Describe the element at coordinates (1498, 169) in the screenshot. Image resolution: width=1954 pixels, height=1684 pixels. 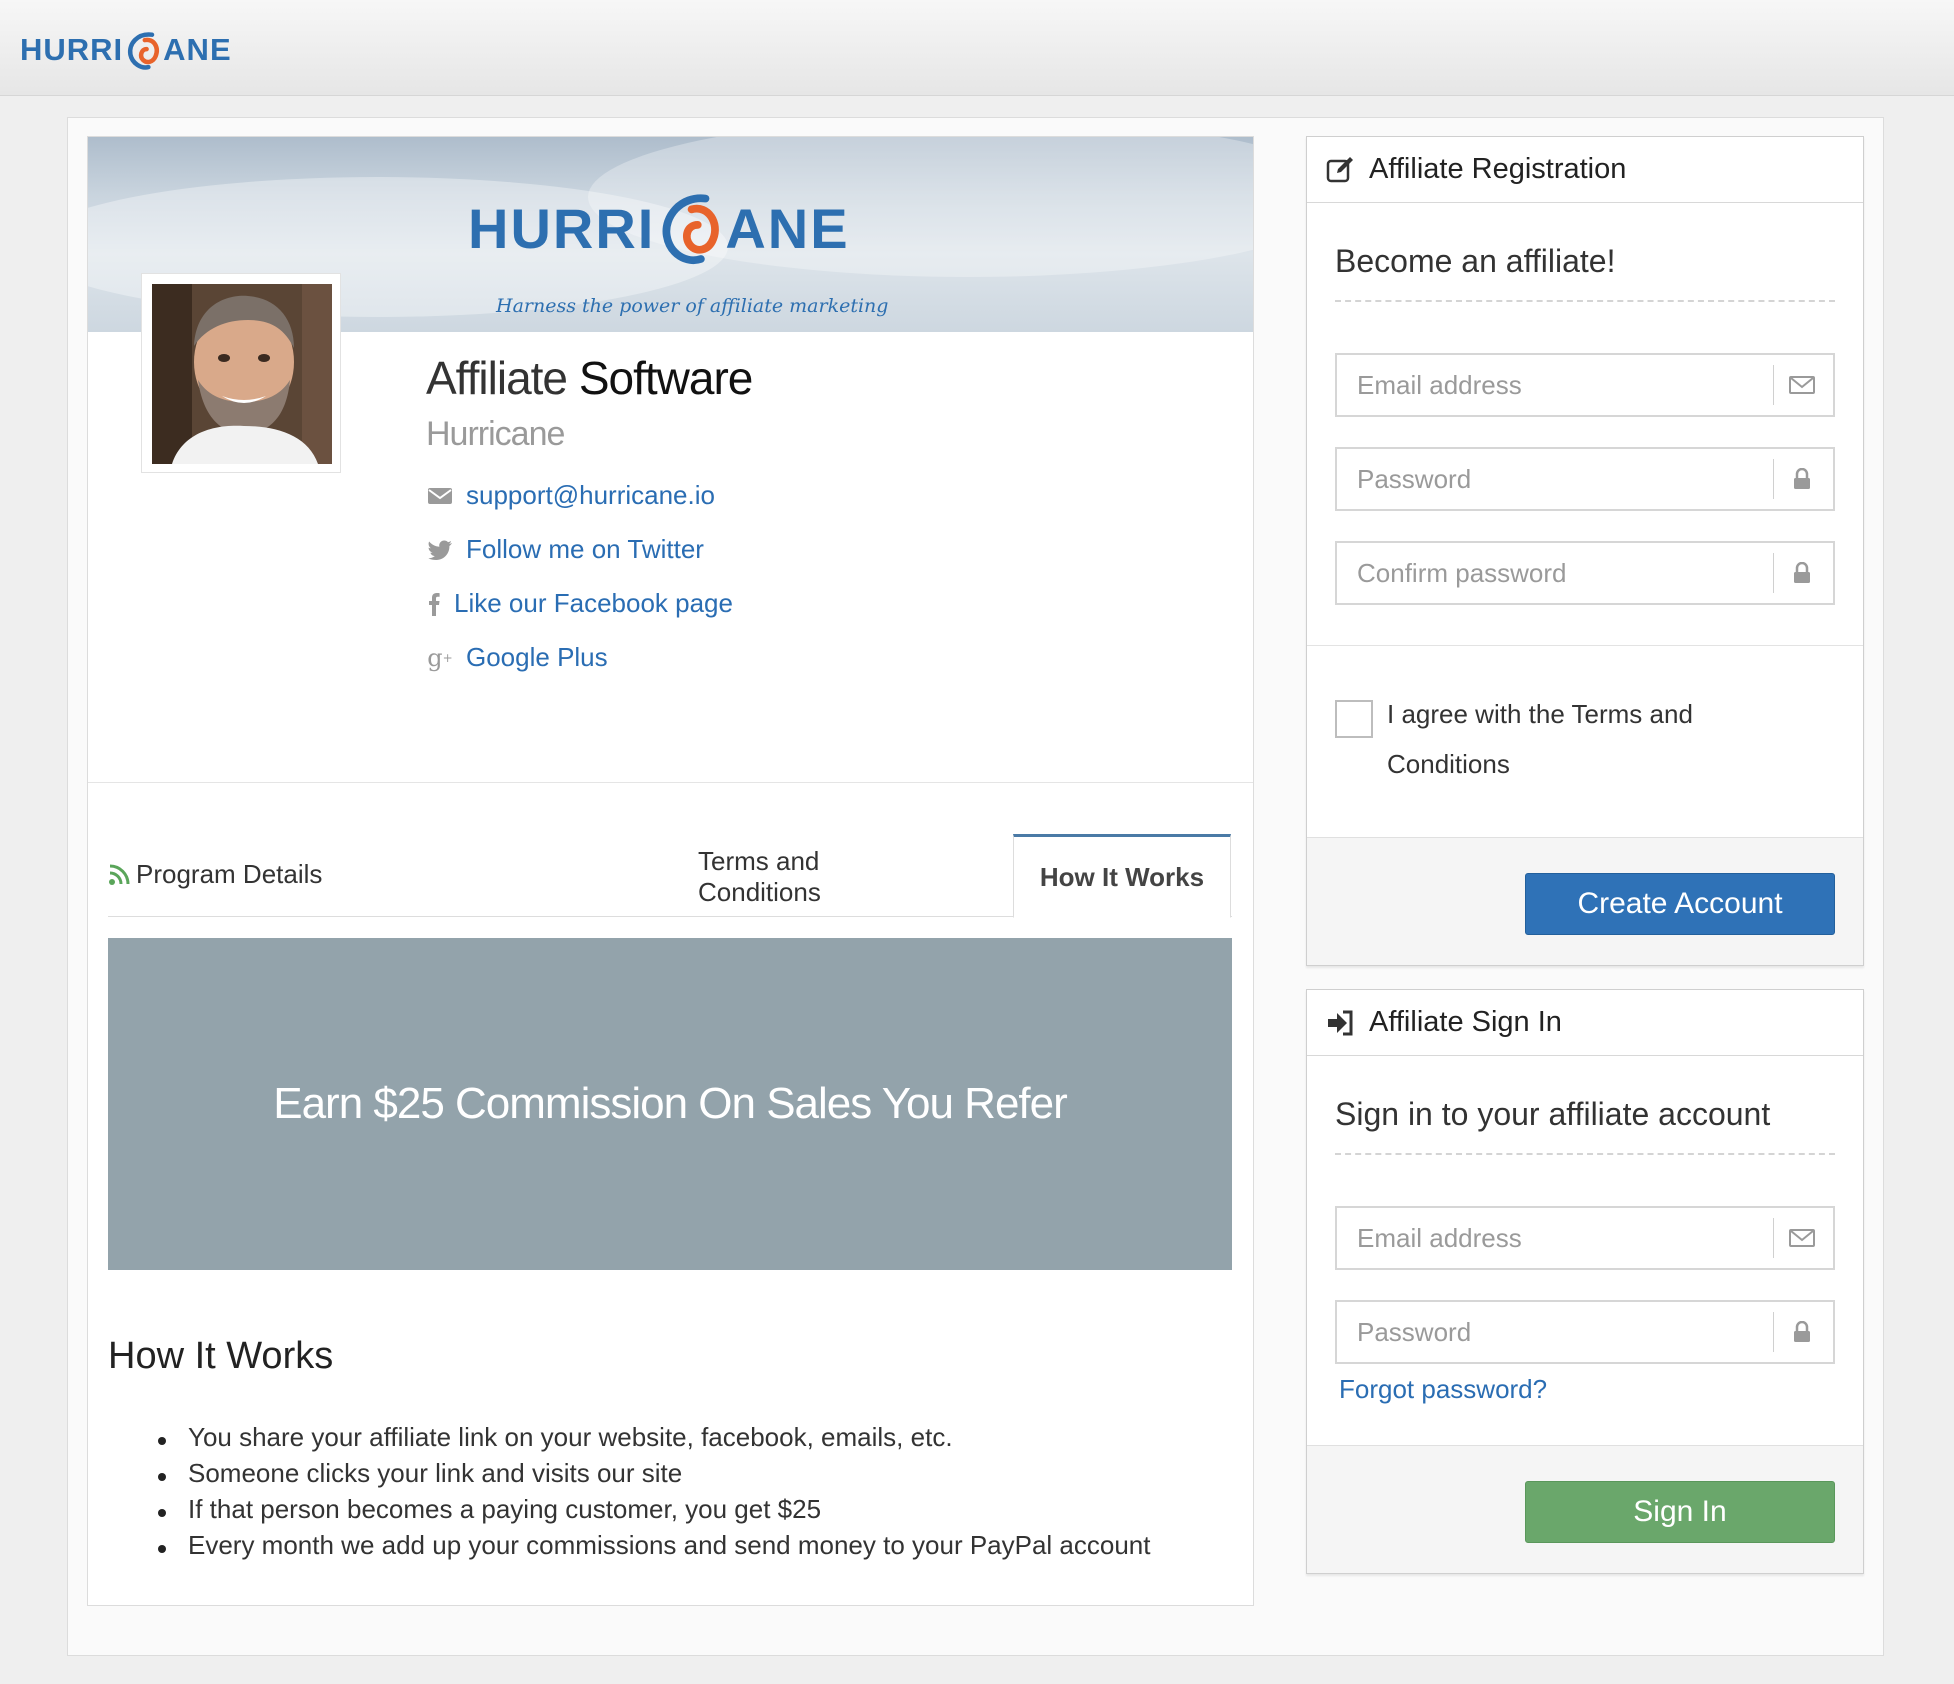
I see `registration-heading: Affiliate Registration` at that location.